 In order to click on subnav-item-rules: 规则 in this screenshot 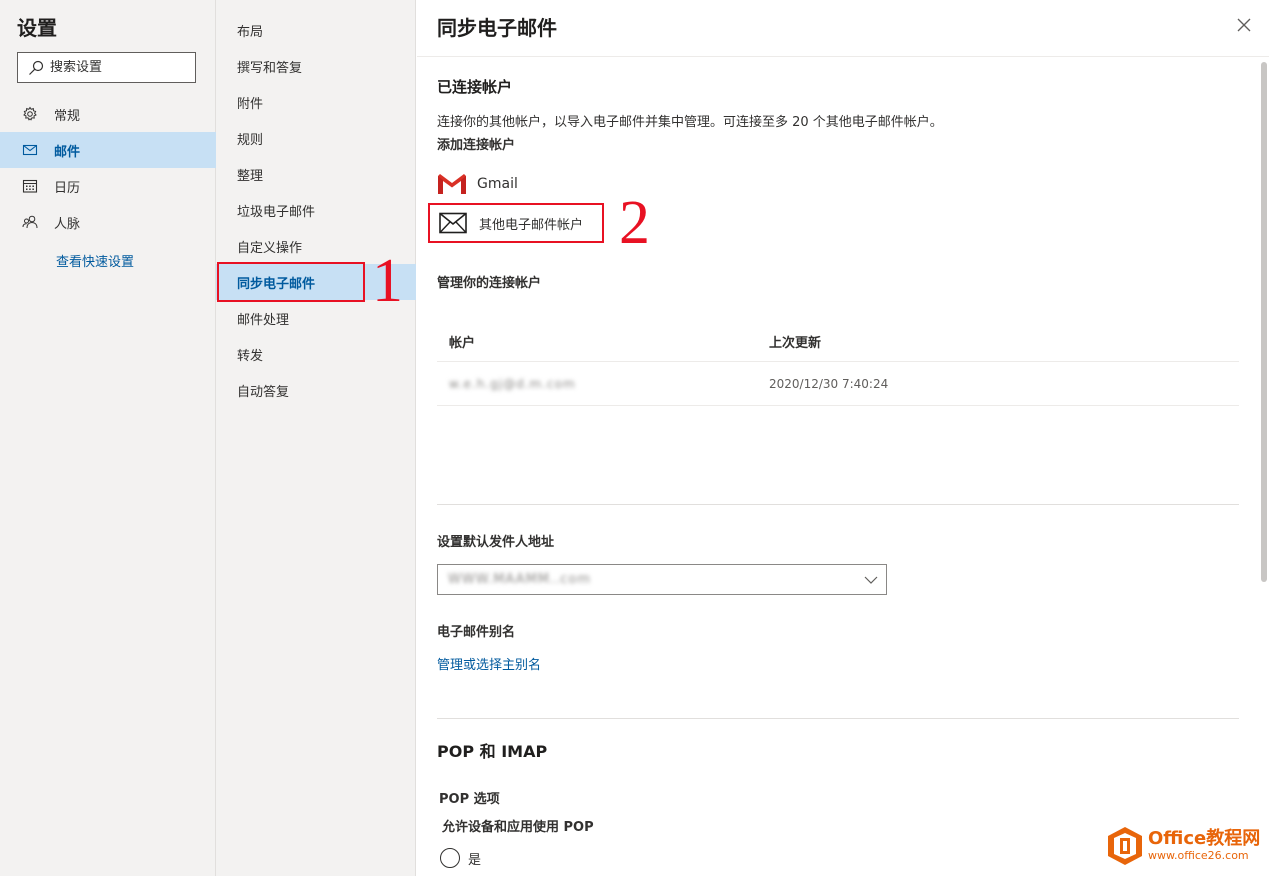, I will do `click(316, 138)`.